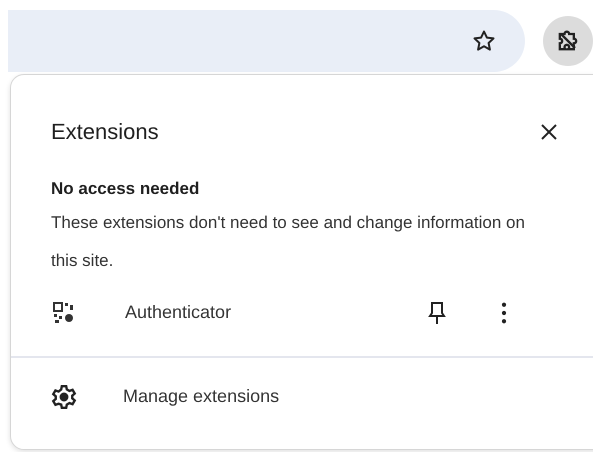 Image resolution: width=593 pixels, height=452 pixels. I want to click on gear-icon, so click(64, 397).